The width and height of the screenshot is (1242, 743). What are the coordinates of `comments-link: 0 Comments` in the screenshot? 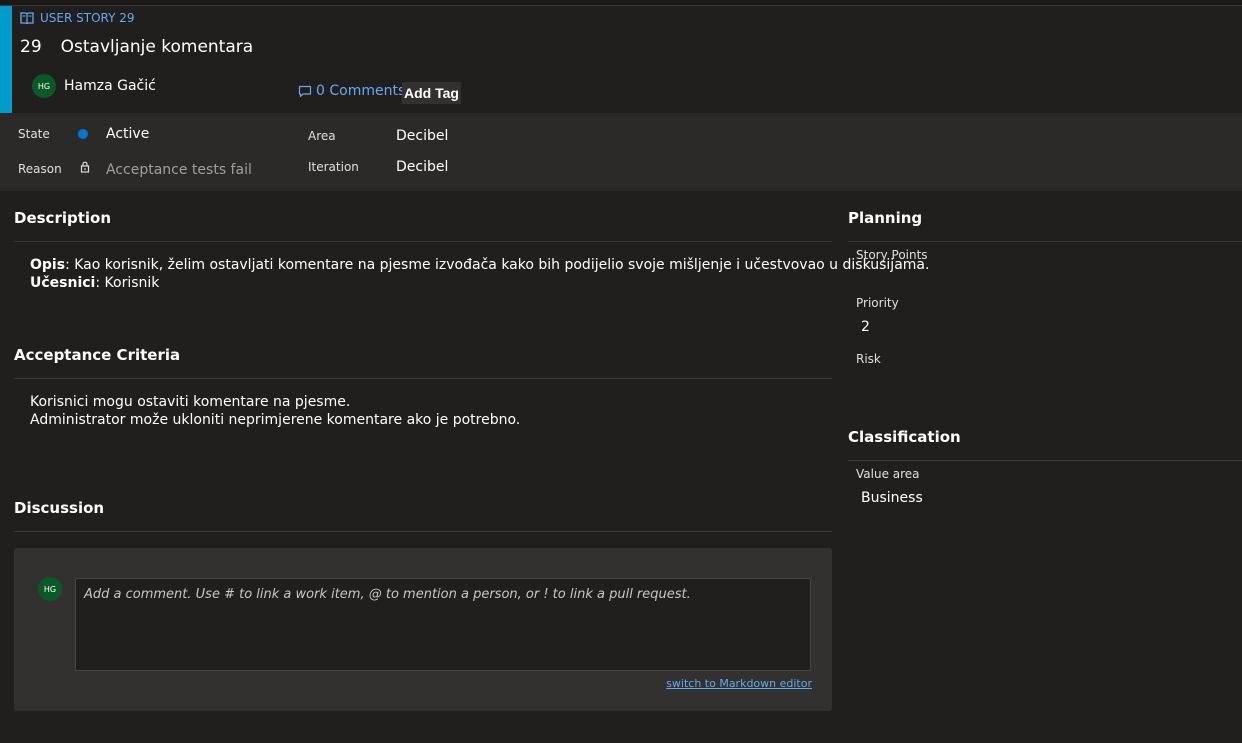 It's located at (351, 91).